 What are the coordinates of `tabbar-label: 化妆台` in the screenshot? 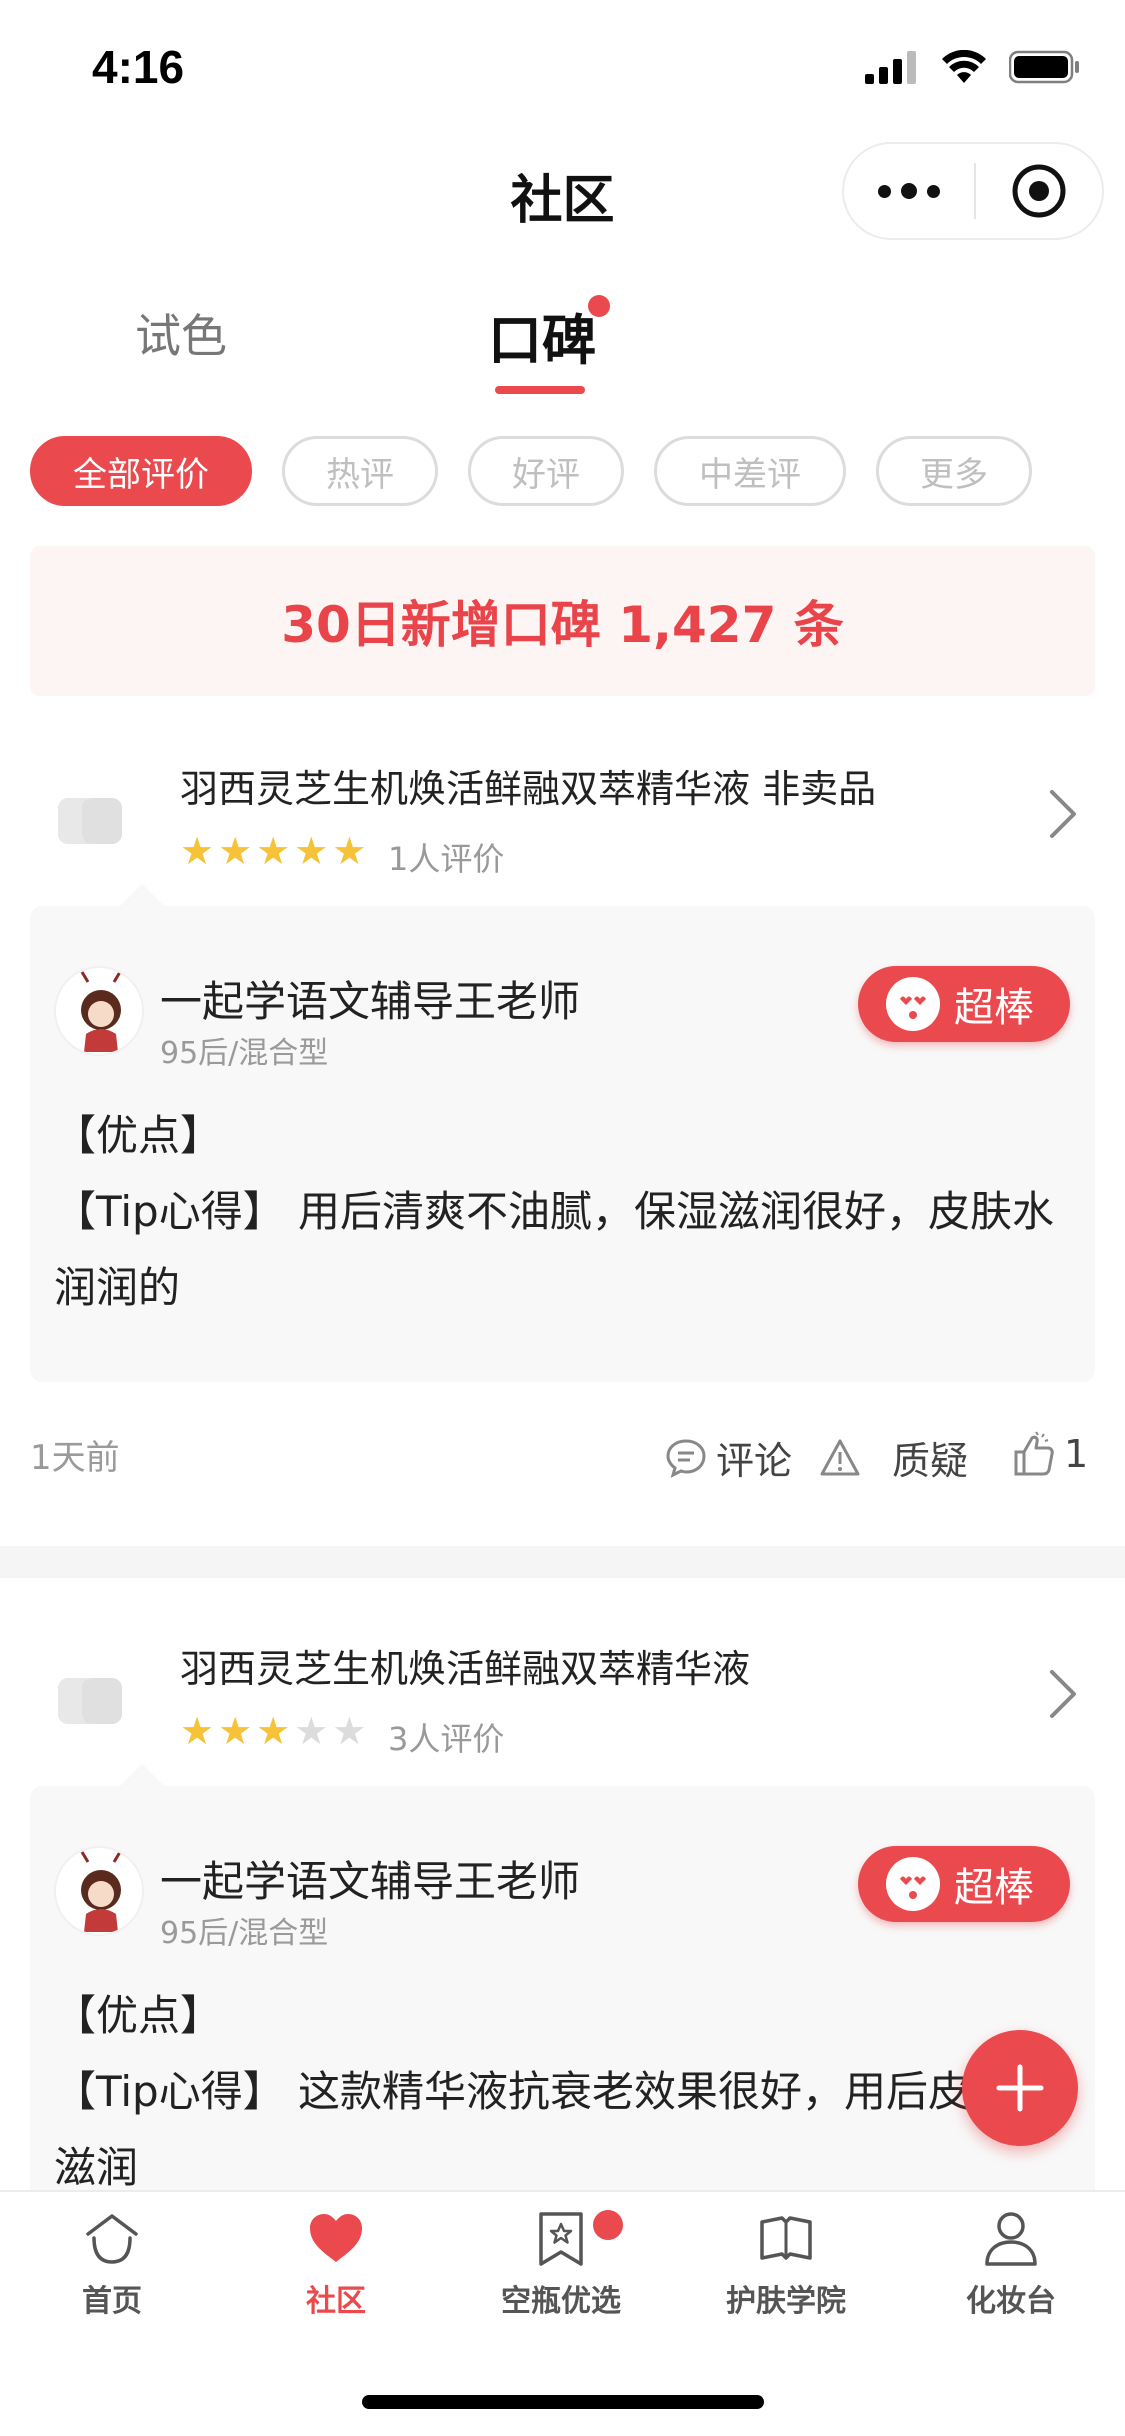 It's located at (1011, 2301).